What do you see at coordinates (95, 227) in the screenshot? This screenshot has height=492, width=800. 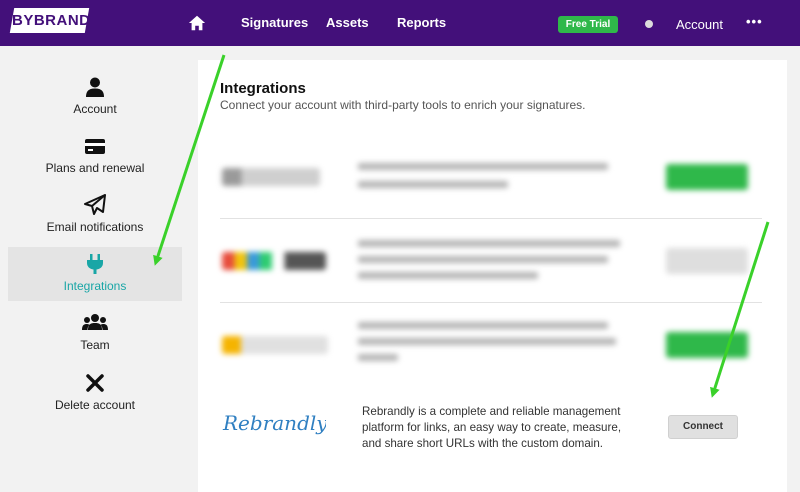 I see `sidebar-item-label: Email notifications` at bounding box center [95, 227].